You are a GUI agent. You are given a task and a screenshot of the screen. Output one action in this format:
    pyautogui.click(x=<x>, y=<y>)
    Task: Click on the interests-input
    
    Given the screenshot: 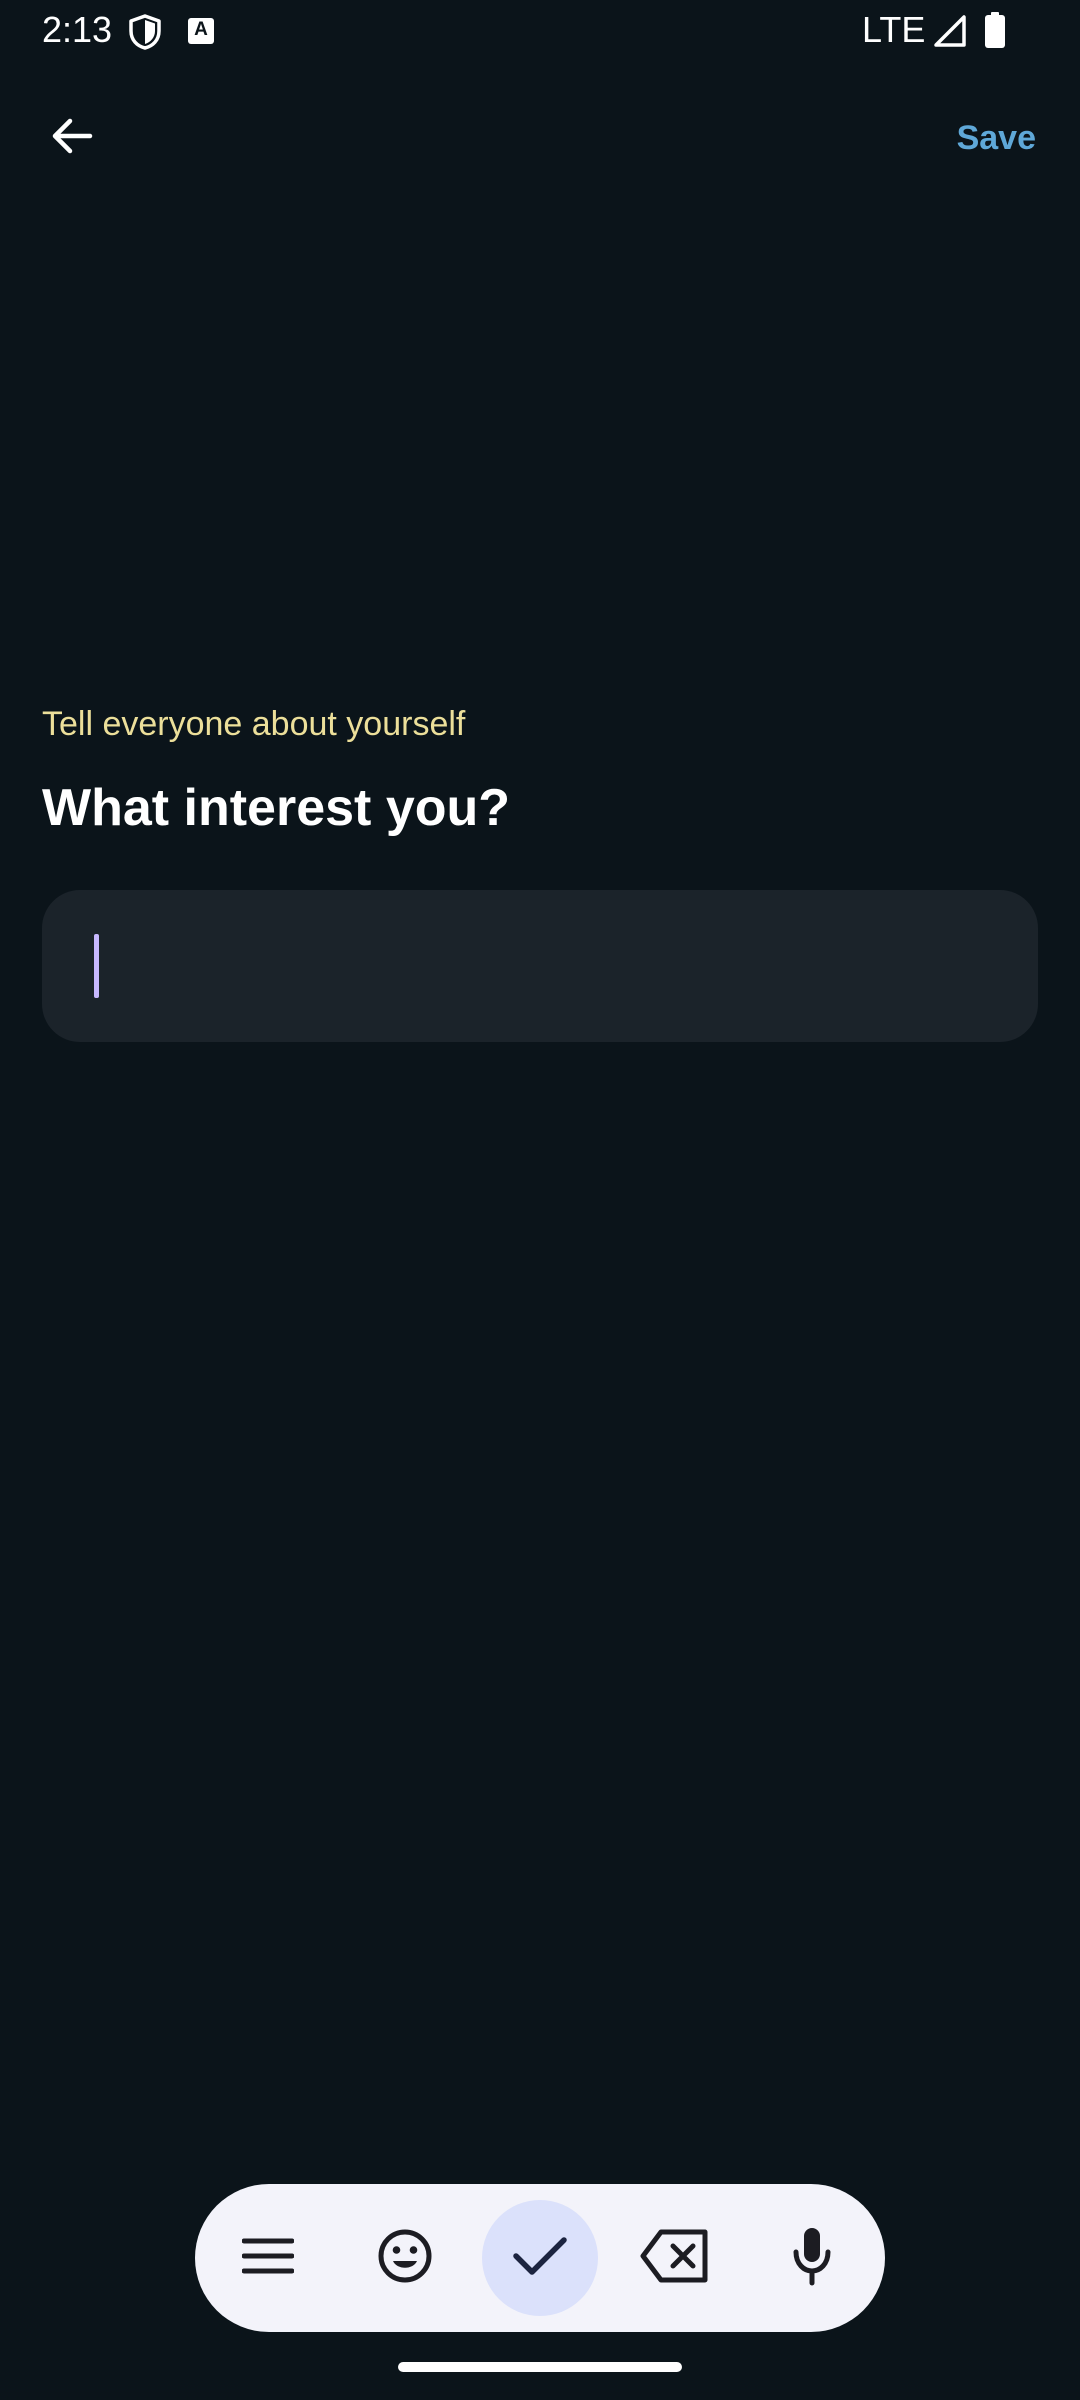 What is the action you would take?
    pyautogui.click(x=546, y=967)
    